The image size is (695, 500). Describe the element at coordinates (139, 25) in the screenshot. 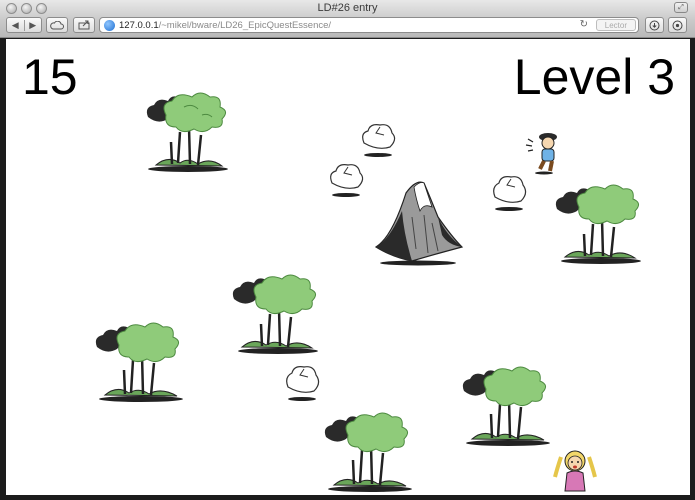

I see `url-host: 127.0.0.1` at that location.